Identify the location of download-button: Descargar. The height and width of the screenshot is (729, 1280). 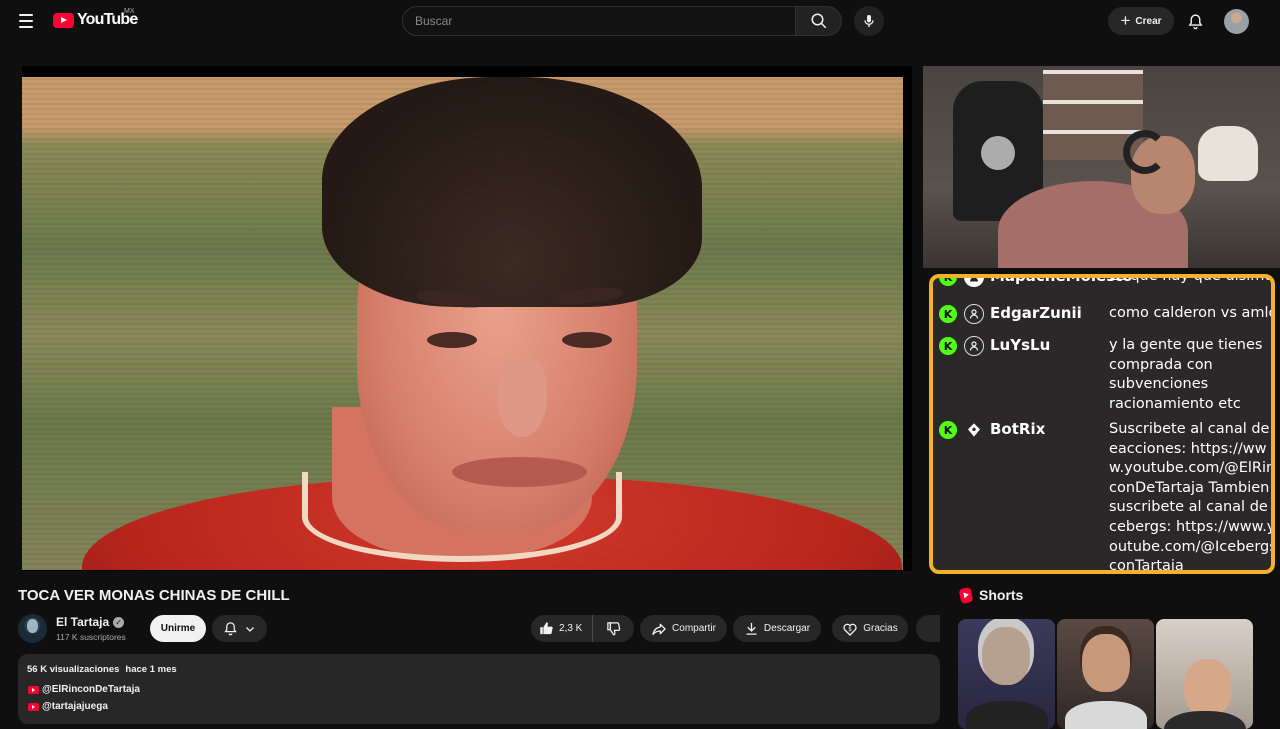
(777, 628).